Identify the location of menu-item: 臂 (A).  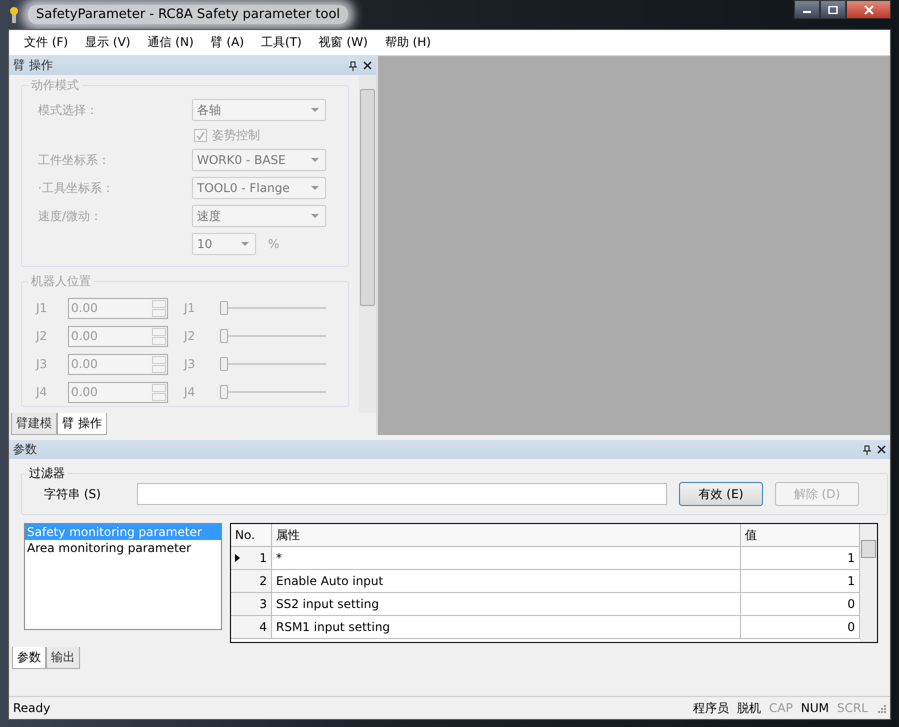
(229, 42).